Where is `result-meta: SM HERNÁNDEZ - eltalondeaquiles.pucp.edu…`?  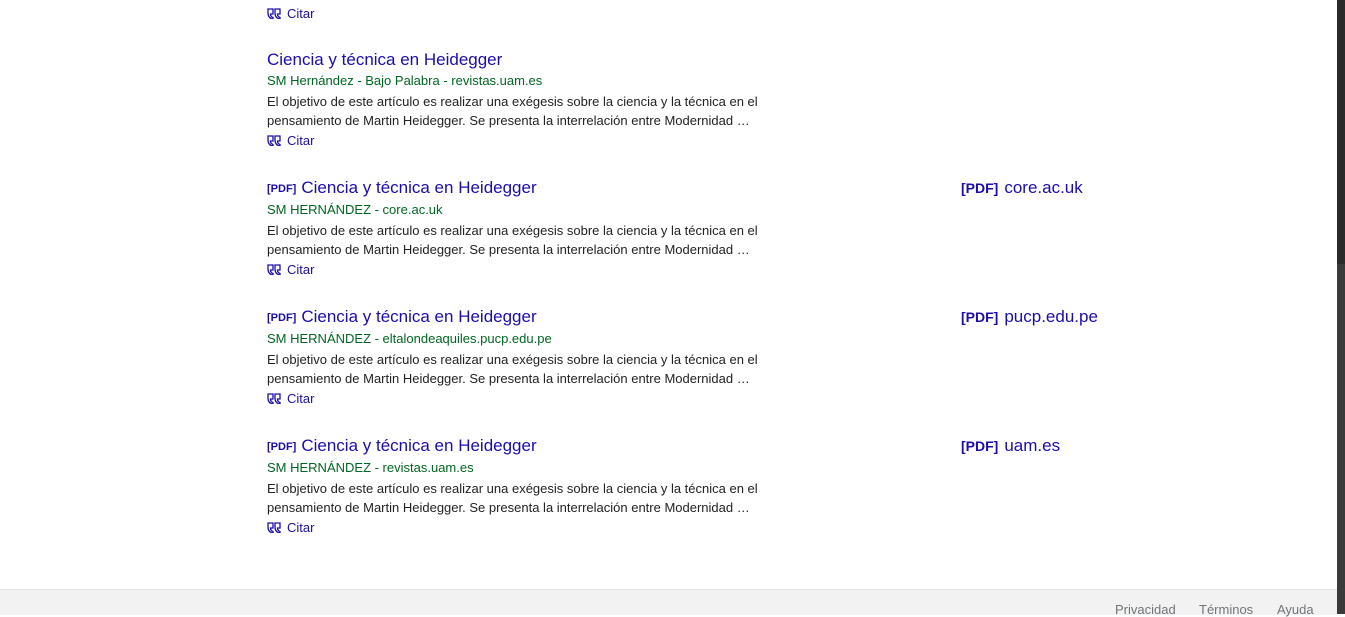
result-meta: SM HERNÁNDEZ - eltalondeaquiles.pucp.edu… is located at coordinates (409, 338).